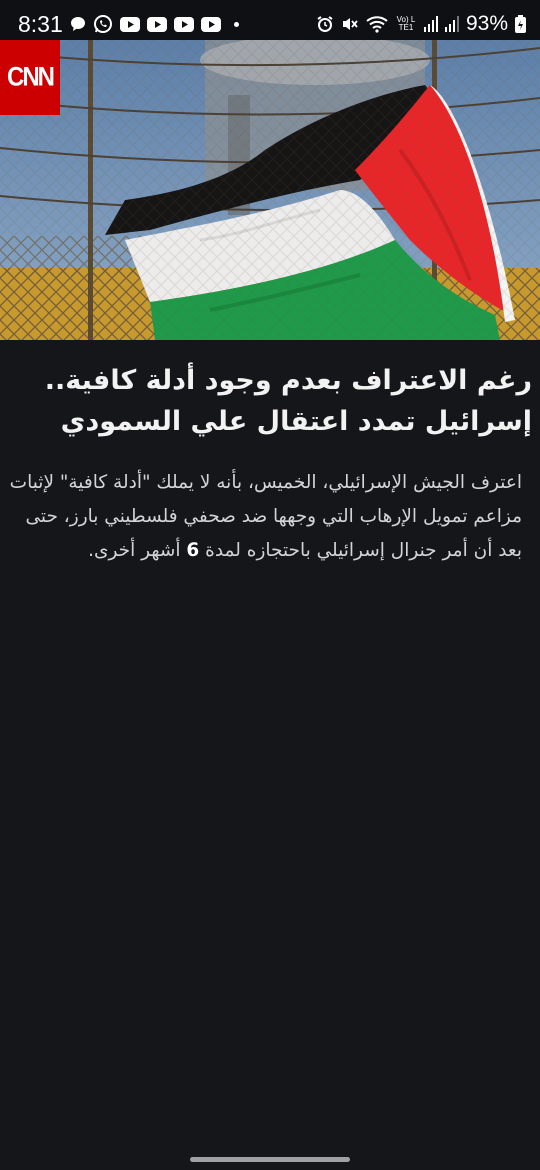 The height and width of the screenshot is (1170, 540). What do you see at coordinates (325, 24) in the screenshot?
I see `alarm-icon` at bounding box center [325, 24].